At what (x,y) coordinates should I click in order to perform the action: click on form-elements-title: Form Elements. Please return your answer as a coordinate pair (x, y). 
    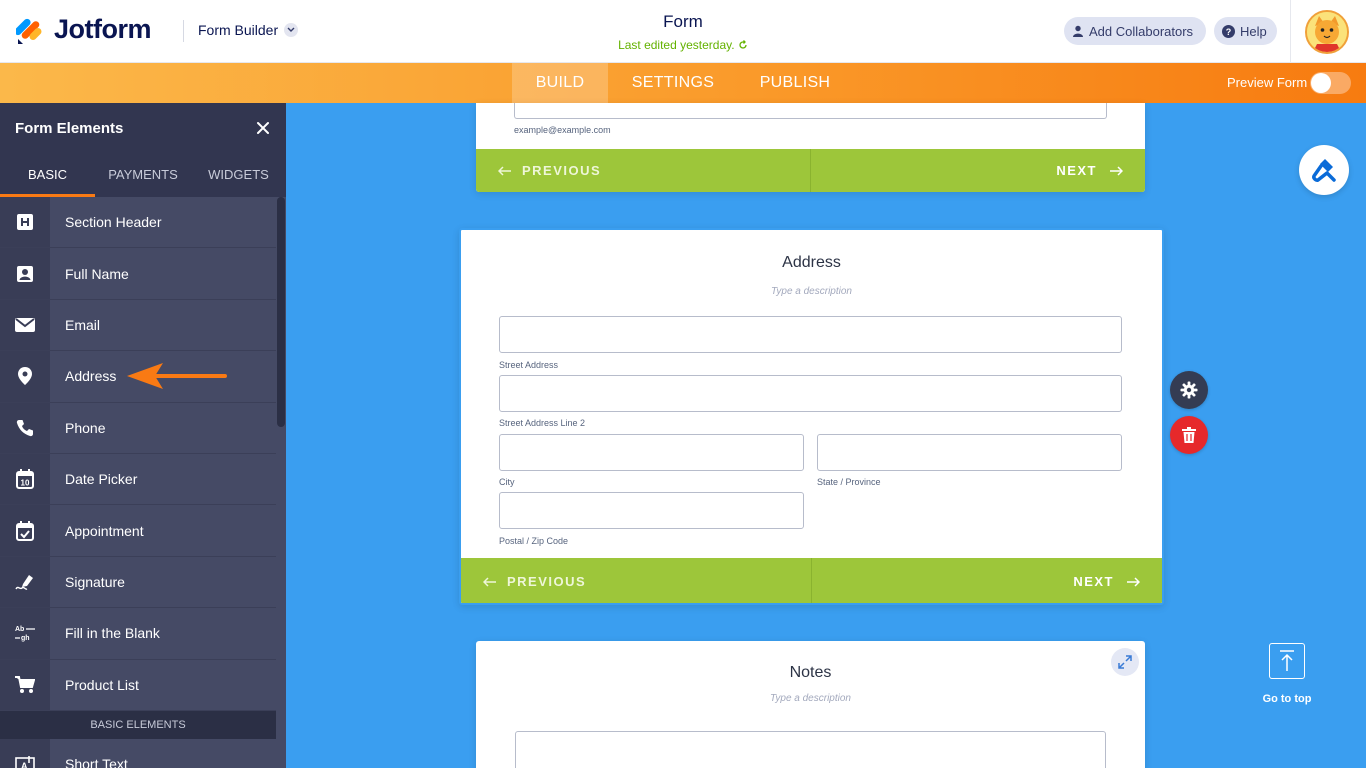
    Looking at the image, I should click on (69, 128).